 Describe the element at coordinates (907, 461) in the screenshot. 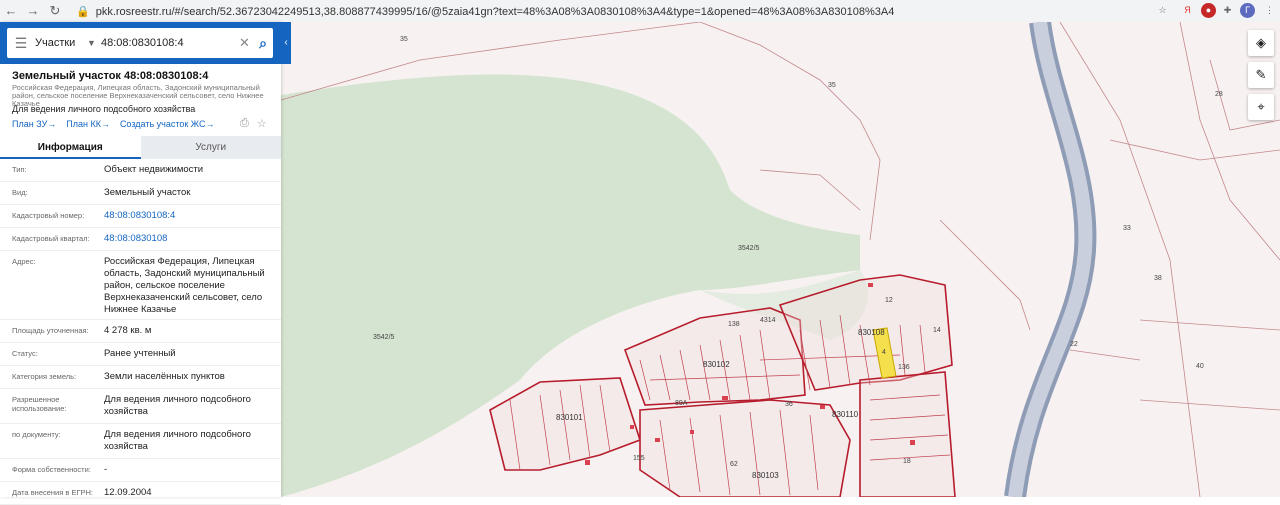

I see `label-18: 18` at that location.